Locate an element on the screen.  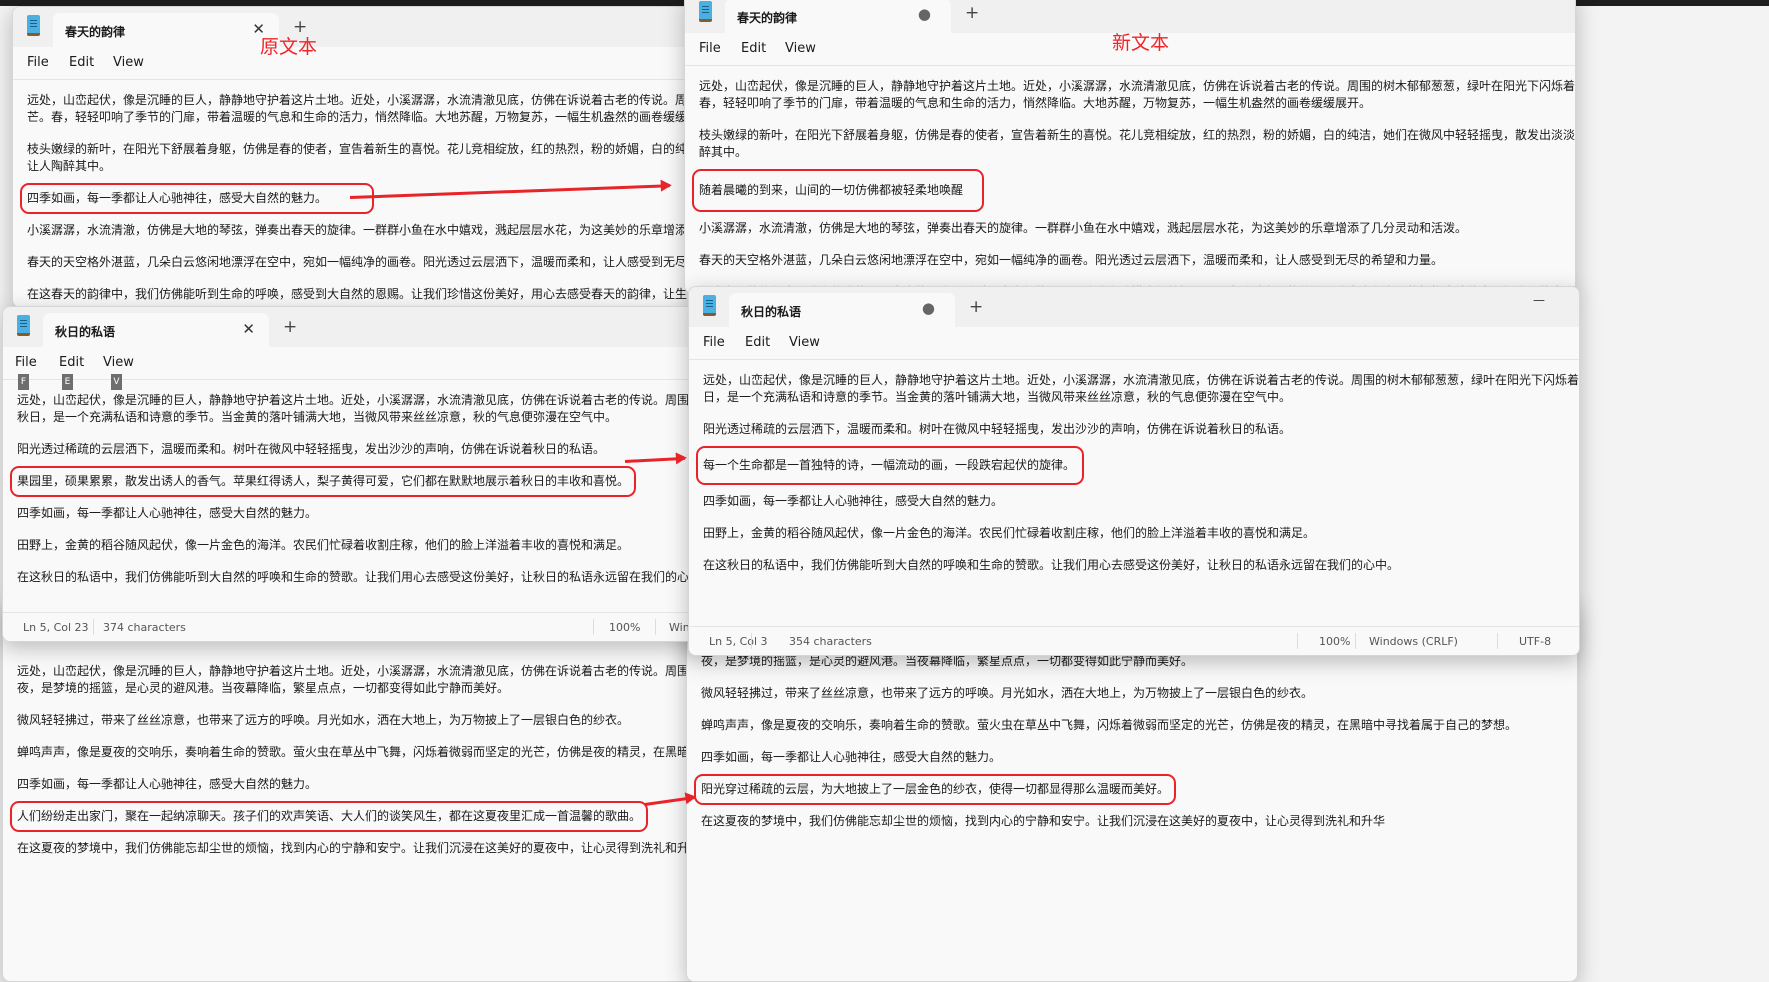
cursor-position: Ln 5, Col 23 is located at coordinates (56, 627).